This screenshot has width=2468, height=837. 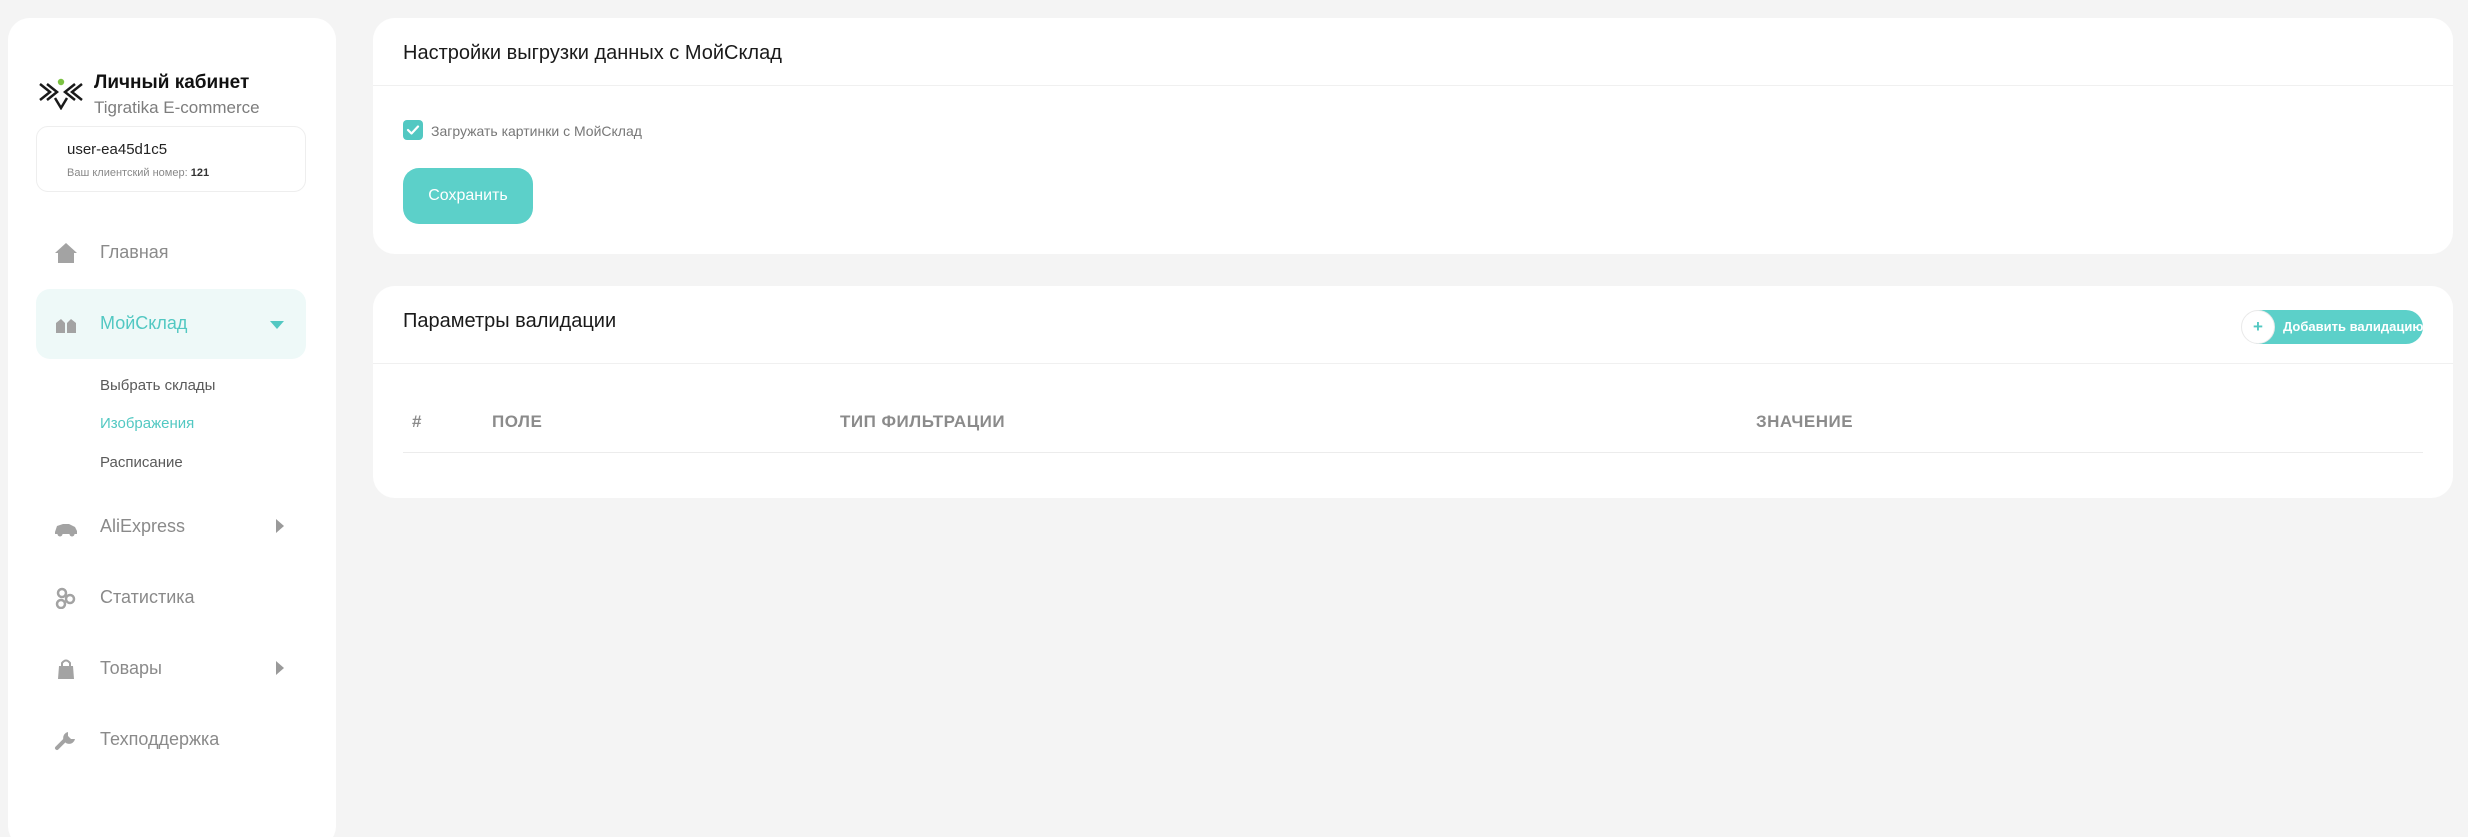 I want to click on add-validation-label: Добавить валидацию, so click(x=2353, y=326).